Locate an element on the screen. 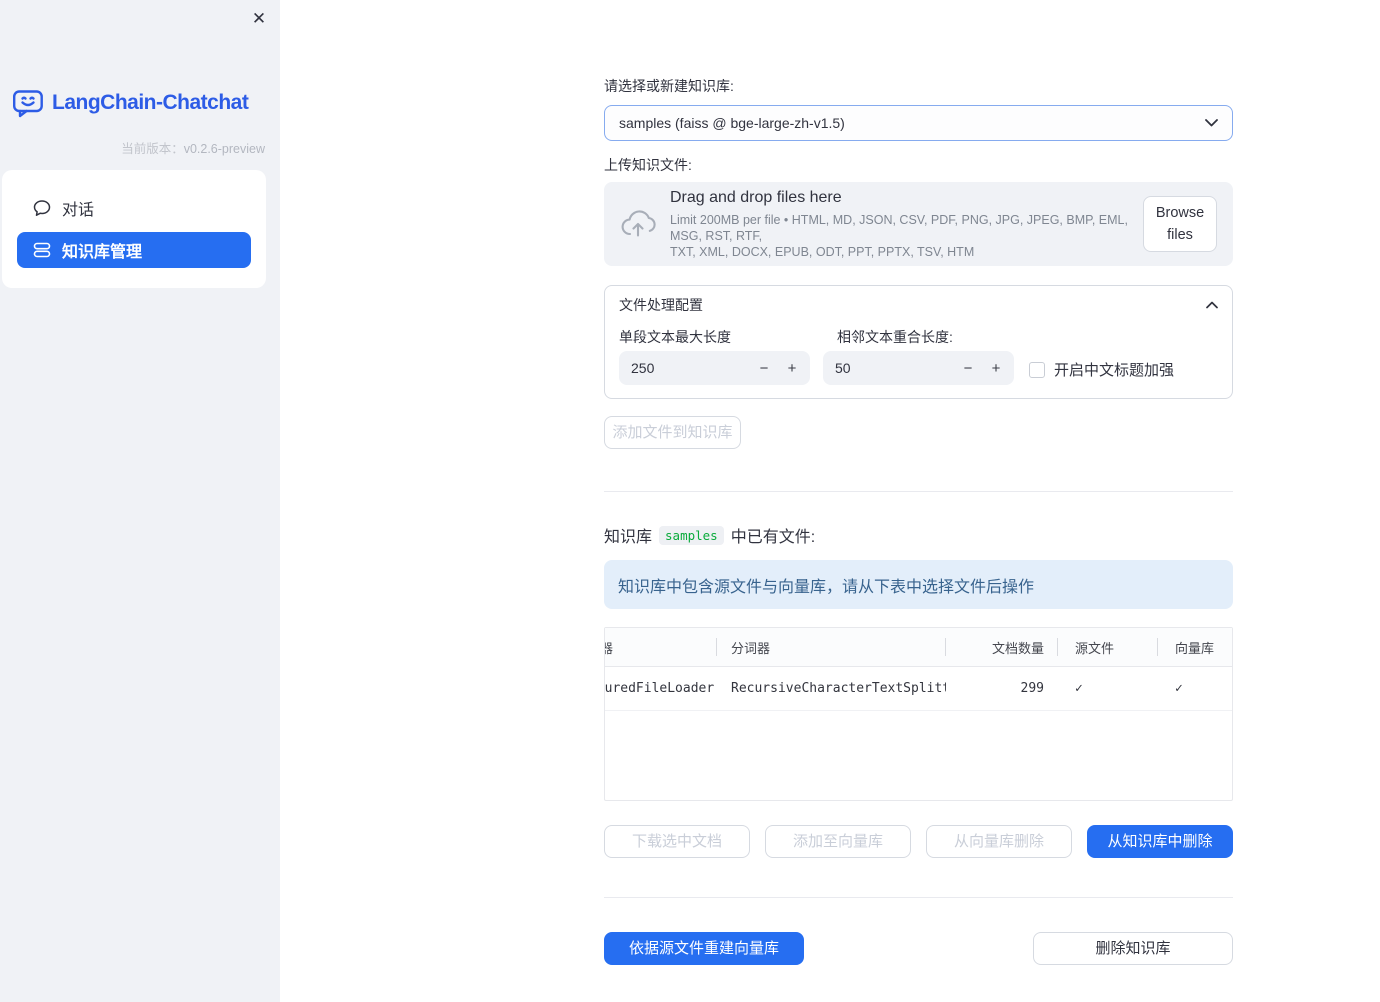 The width and height of the screenshot is (1380, 1002). chunk-overlap-input: 50 − + is located at coordinates (918, 368).